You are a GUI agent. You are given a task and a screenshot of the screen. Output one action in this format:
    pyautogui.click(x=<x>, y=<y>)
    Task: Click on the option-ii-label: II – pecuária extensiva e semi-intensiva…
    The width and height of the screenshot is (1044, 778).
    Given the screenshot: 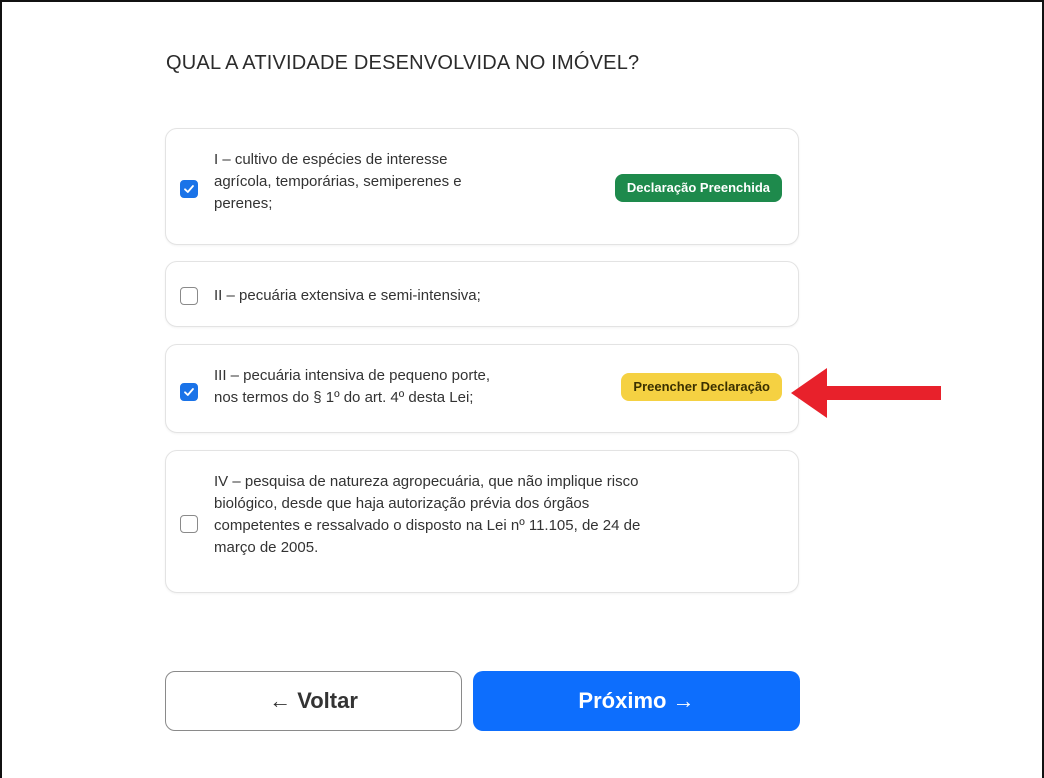 What is the action you would take?
    pyautogui.click(x=347, y=295)
    